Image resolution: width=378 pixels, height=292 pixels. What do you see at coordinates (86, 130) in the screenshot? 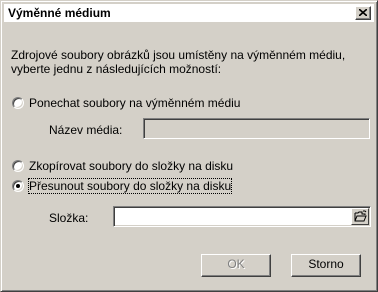
I see `media-name-label: Název média:` at bounding box center [86, 130].